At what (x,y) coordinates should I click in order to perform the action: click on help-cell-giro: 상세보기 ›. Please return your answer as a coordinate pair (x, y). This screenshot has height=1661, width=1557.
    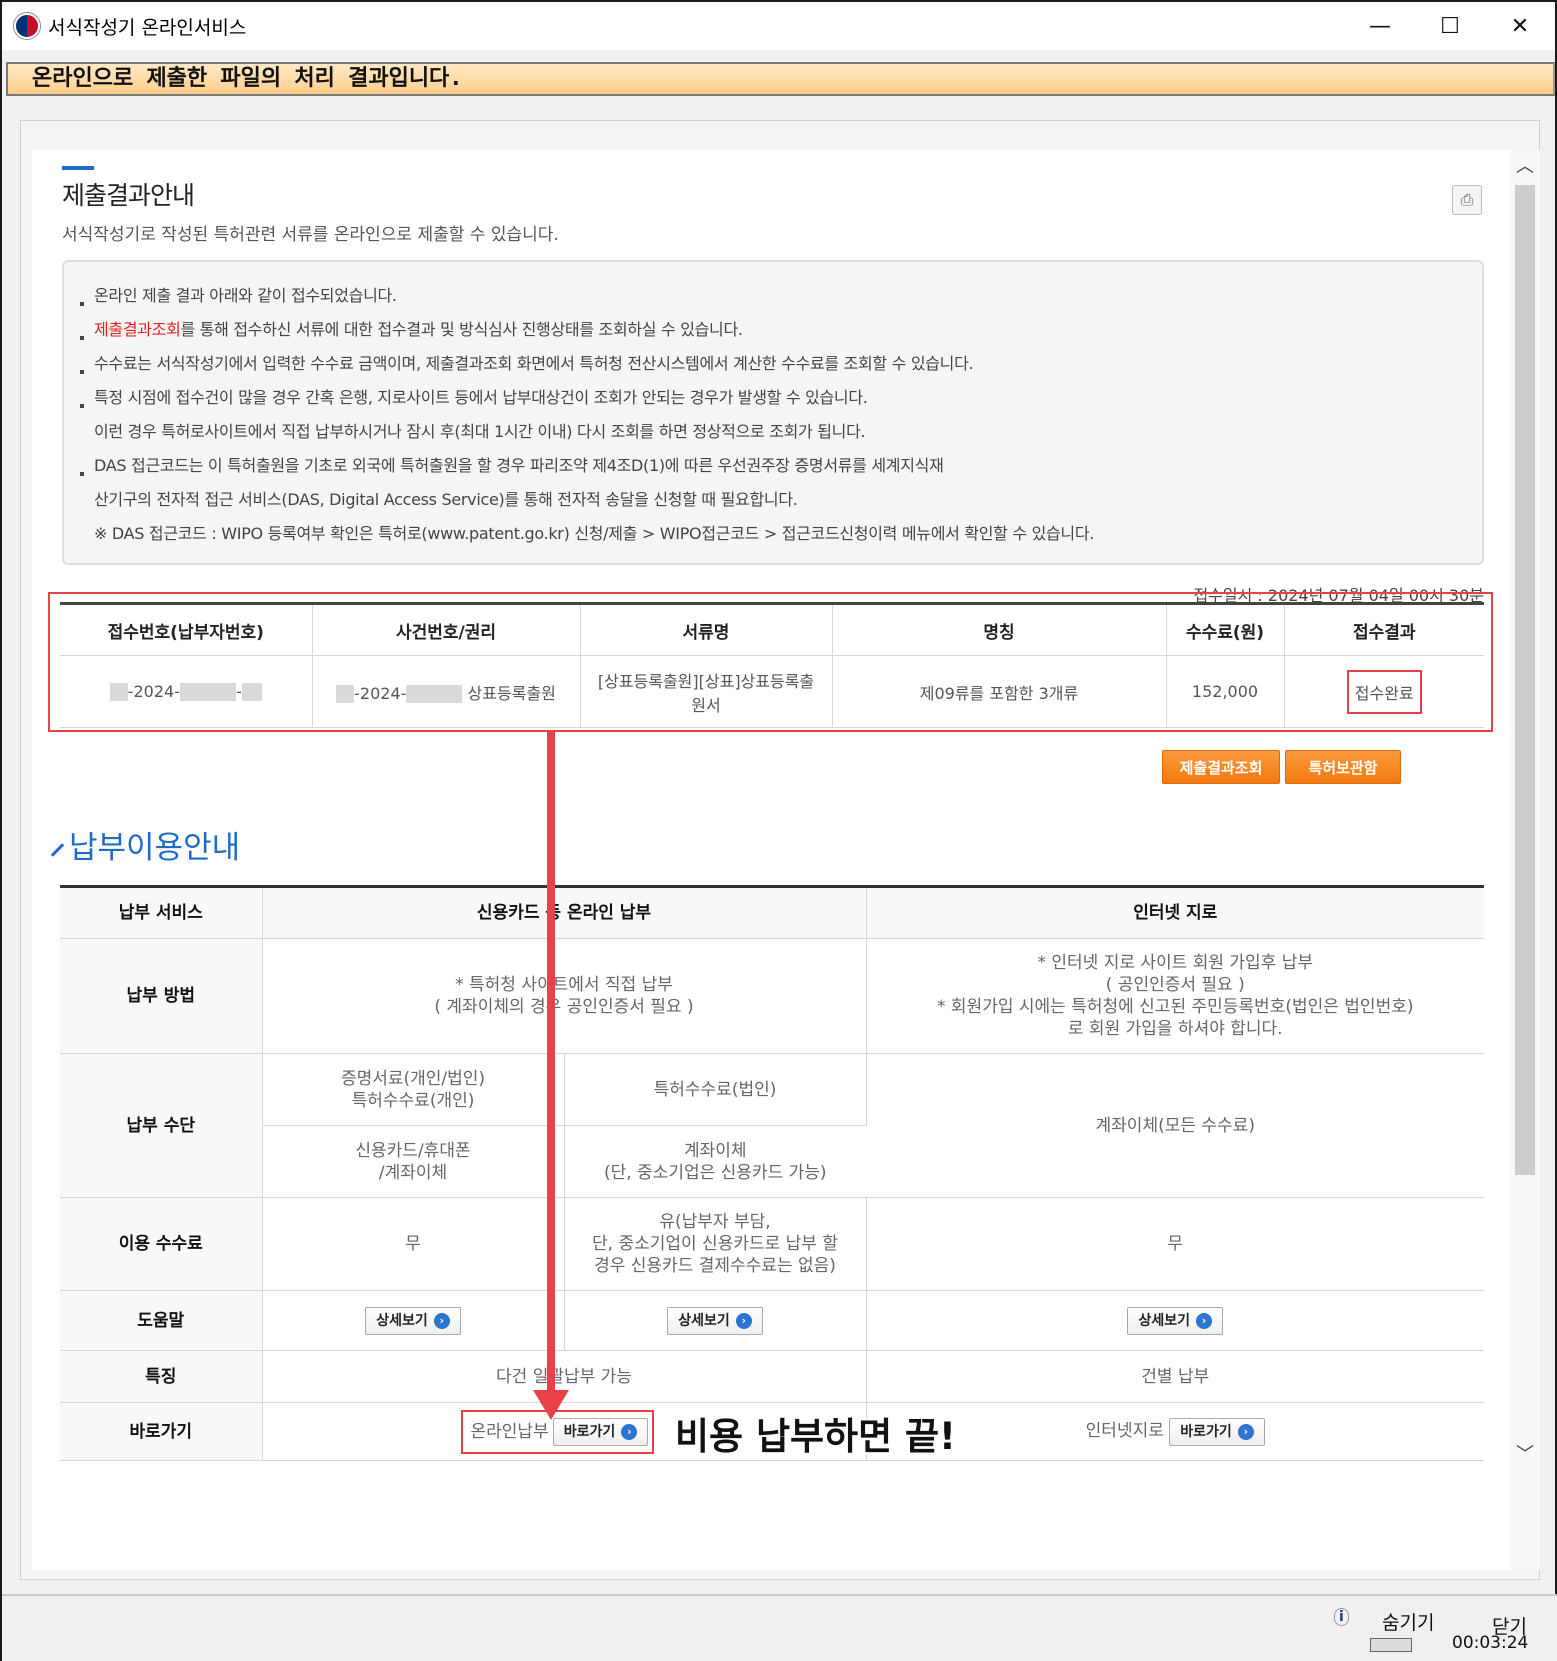
    Looking at the image, I should click on (1175, 1320).